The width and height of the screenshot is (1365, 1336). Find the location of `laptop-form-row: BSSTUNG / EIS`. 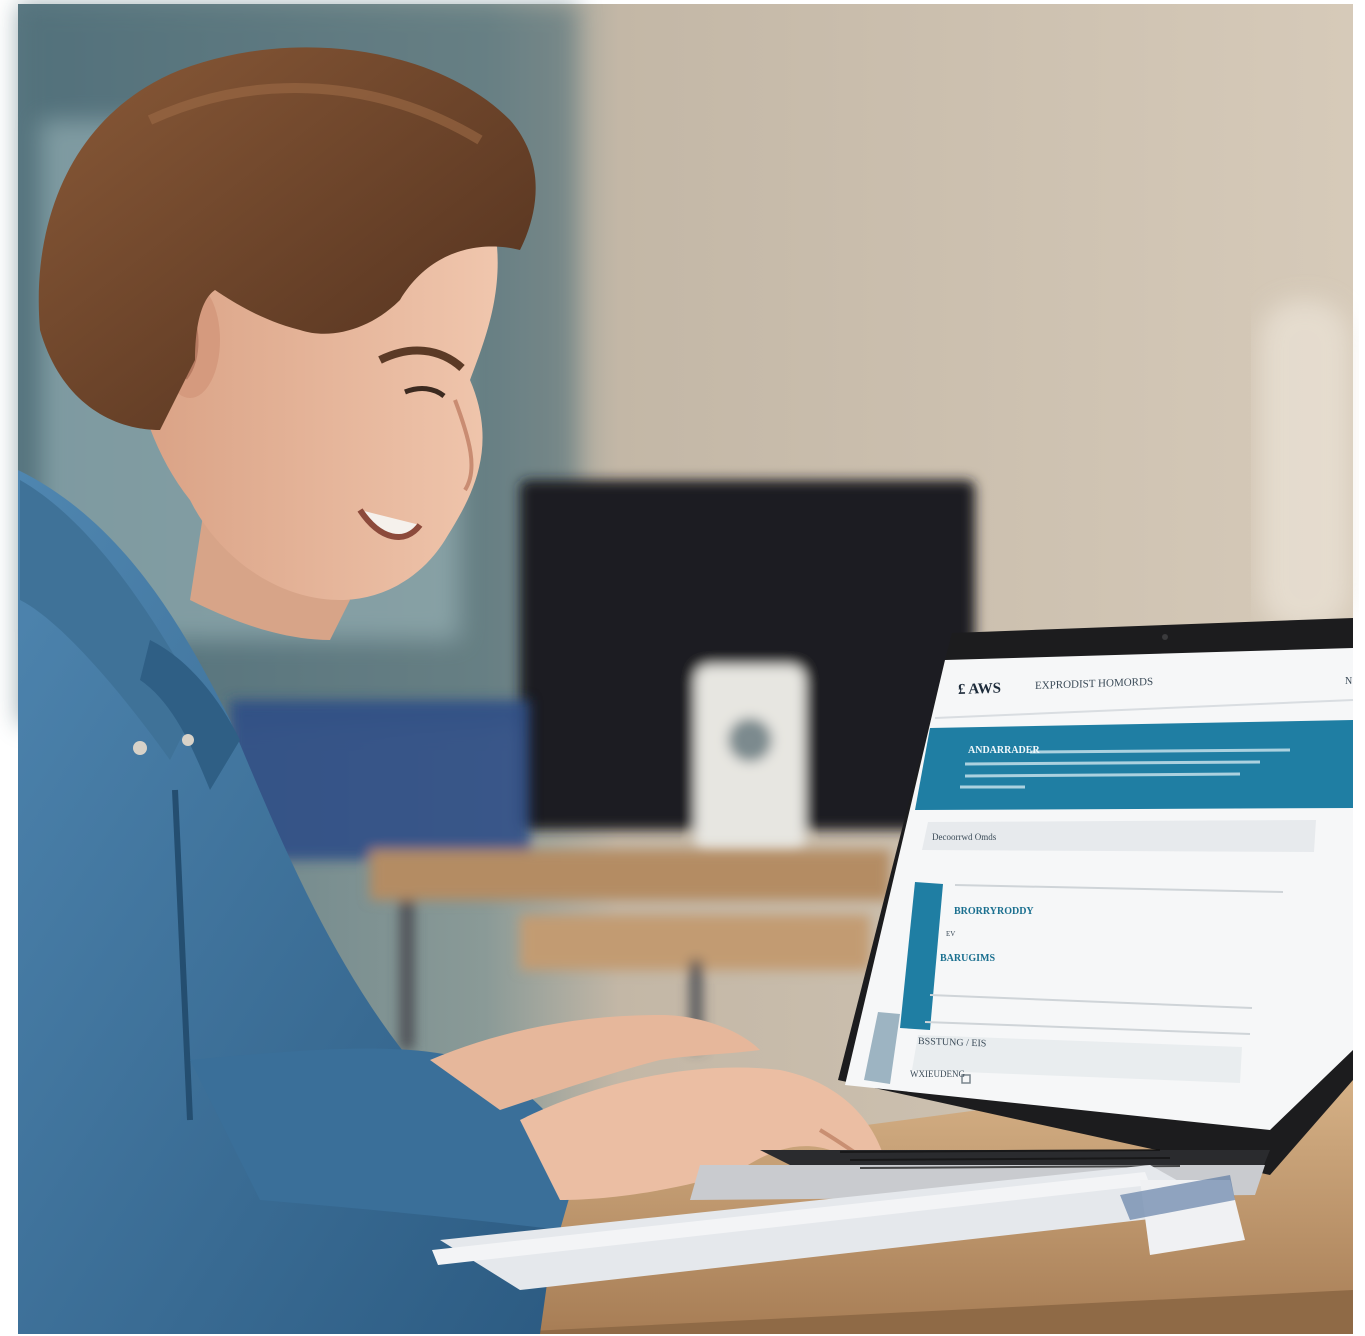

laptop-form-row: BSSTUNG / EIS is located at coordinates (952, 1043).